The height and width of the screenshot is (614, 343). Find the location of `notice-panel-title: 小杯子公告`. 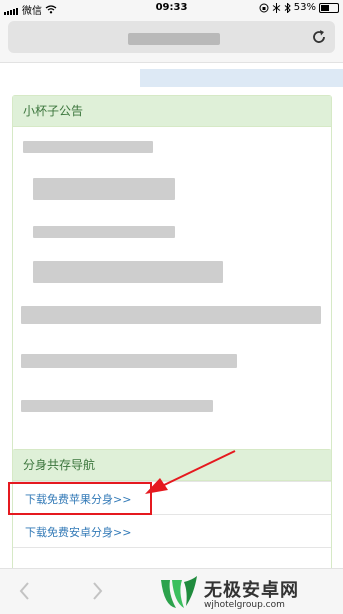

notice-panel-title: 小杯子公告 is located at coordinates (172, 111).